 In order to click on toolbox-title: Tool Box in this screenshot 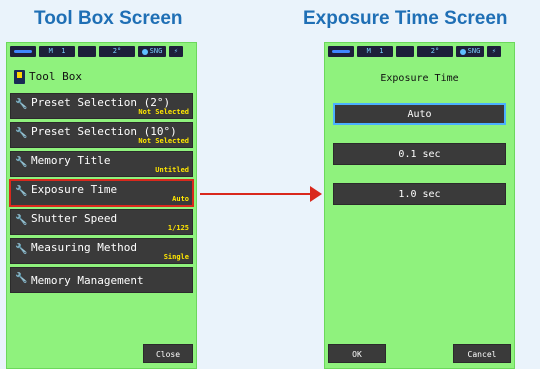, I will do `click(55, 76)`.